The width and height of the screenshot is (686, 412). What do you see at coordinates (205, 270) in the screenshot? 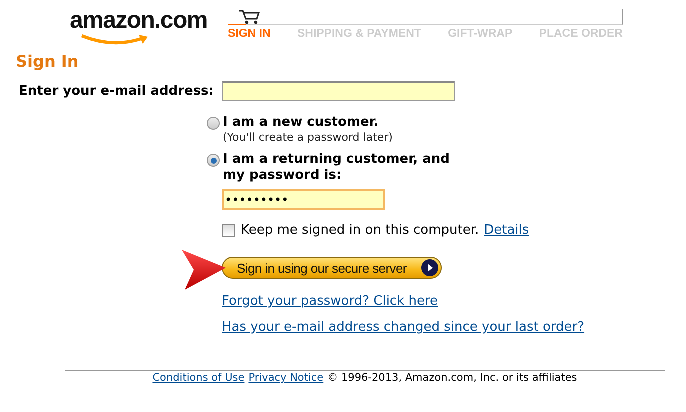
I see `pointer-arrow-icon` at bounding box center [205, 270].